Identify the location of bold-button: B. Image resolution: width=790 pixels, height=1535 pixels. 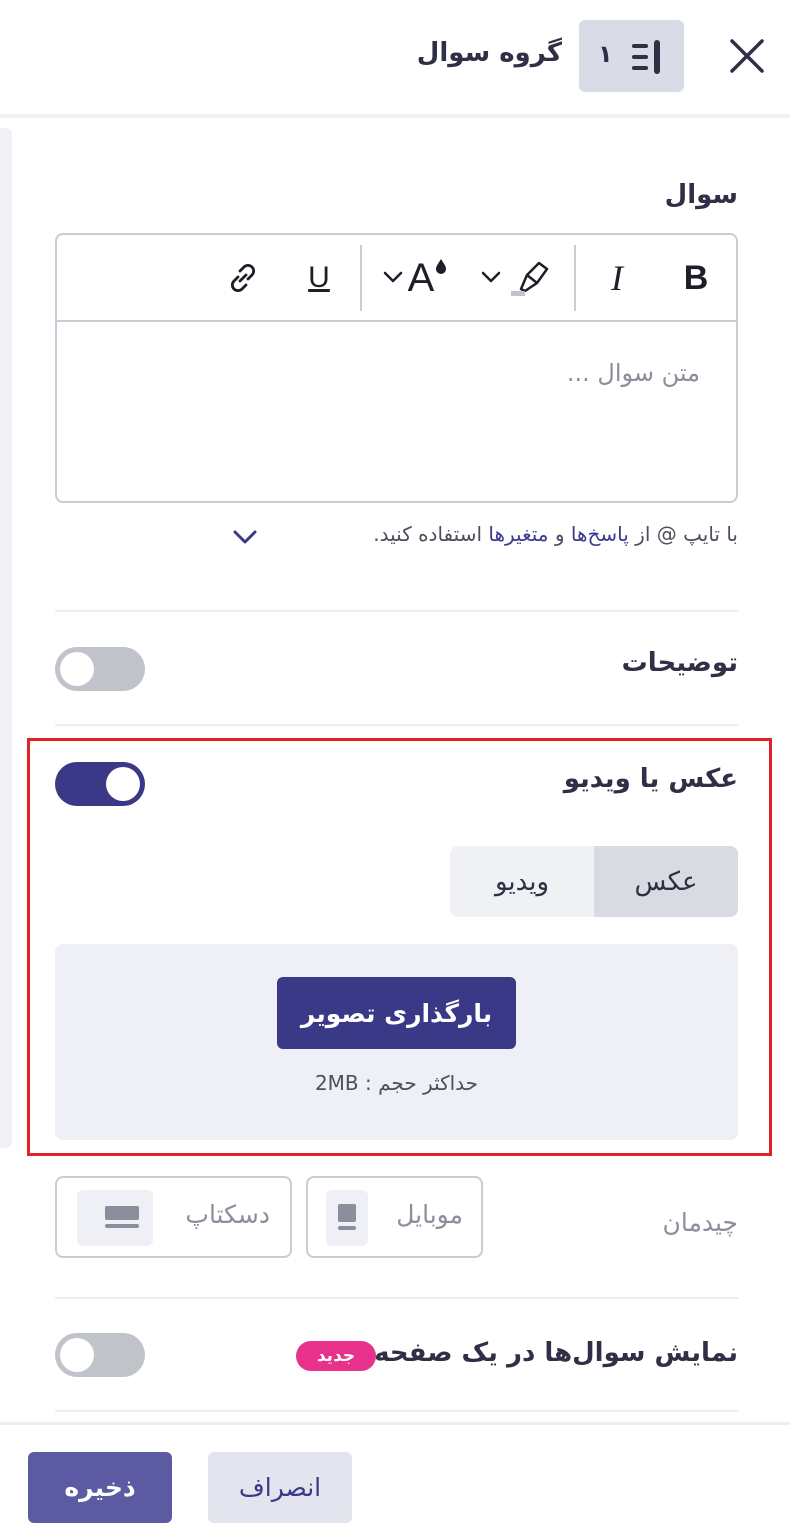
(696, 278).